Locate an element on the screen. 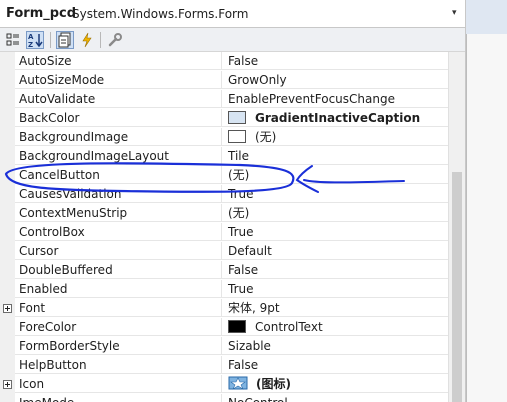 This screenshot has height=402, width=507. property-name: BackgroundImage is located at coordinates (118, 137).